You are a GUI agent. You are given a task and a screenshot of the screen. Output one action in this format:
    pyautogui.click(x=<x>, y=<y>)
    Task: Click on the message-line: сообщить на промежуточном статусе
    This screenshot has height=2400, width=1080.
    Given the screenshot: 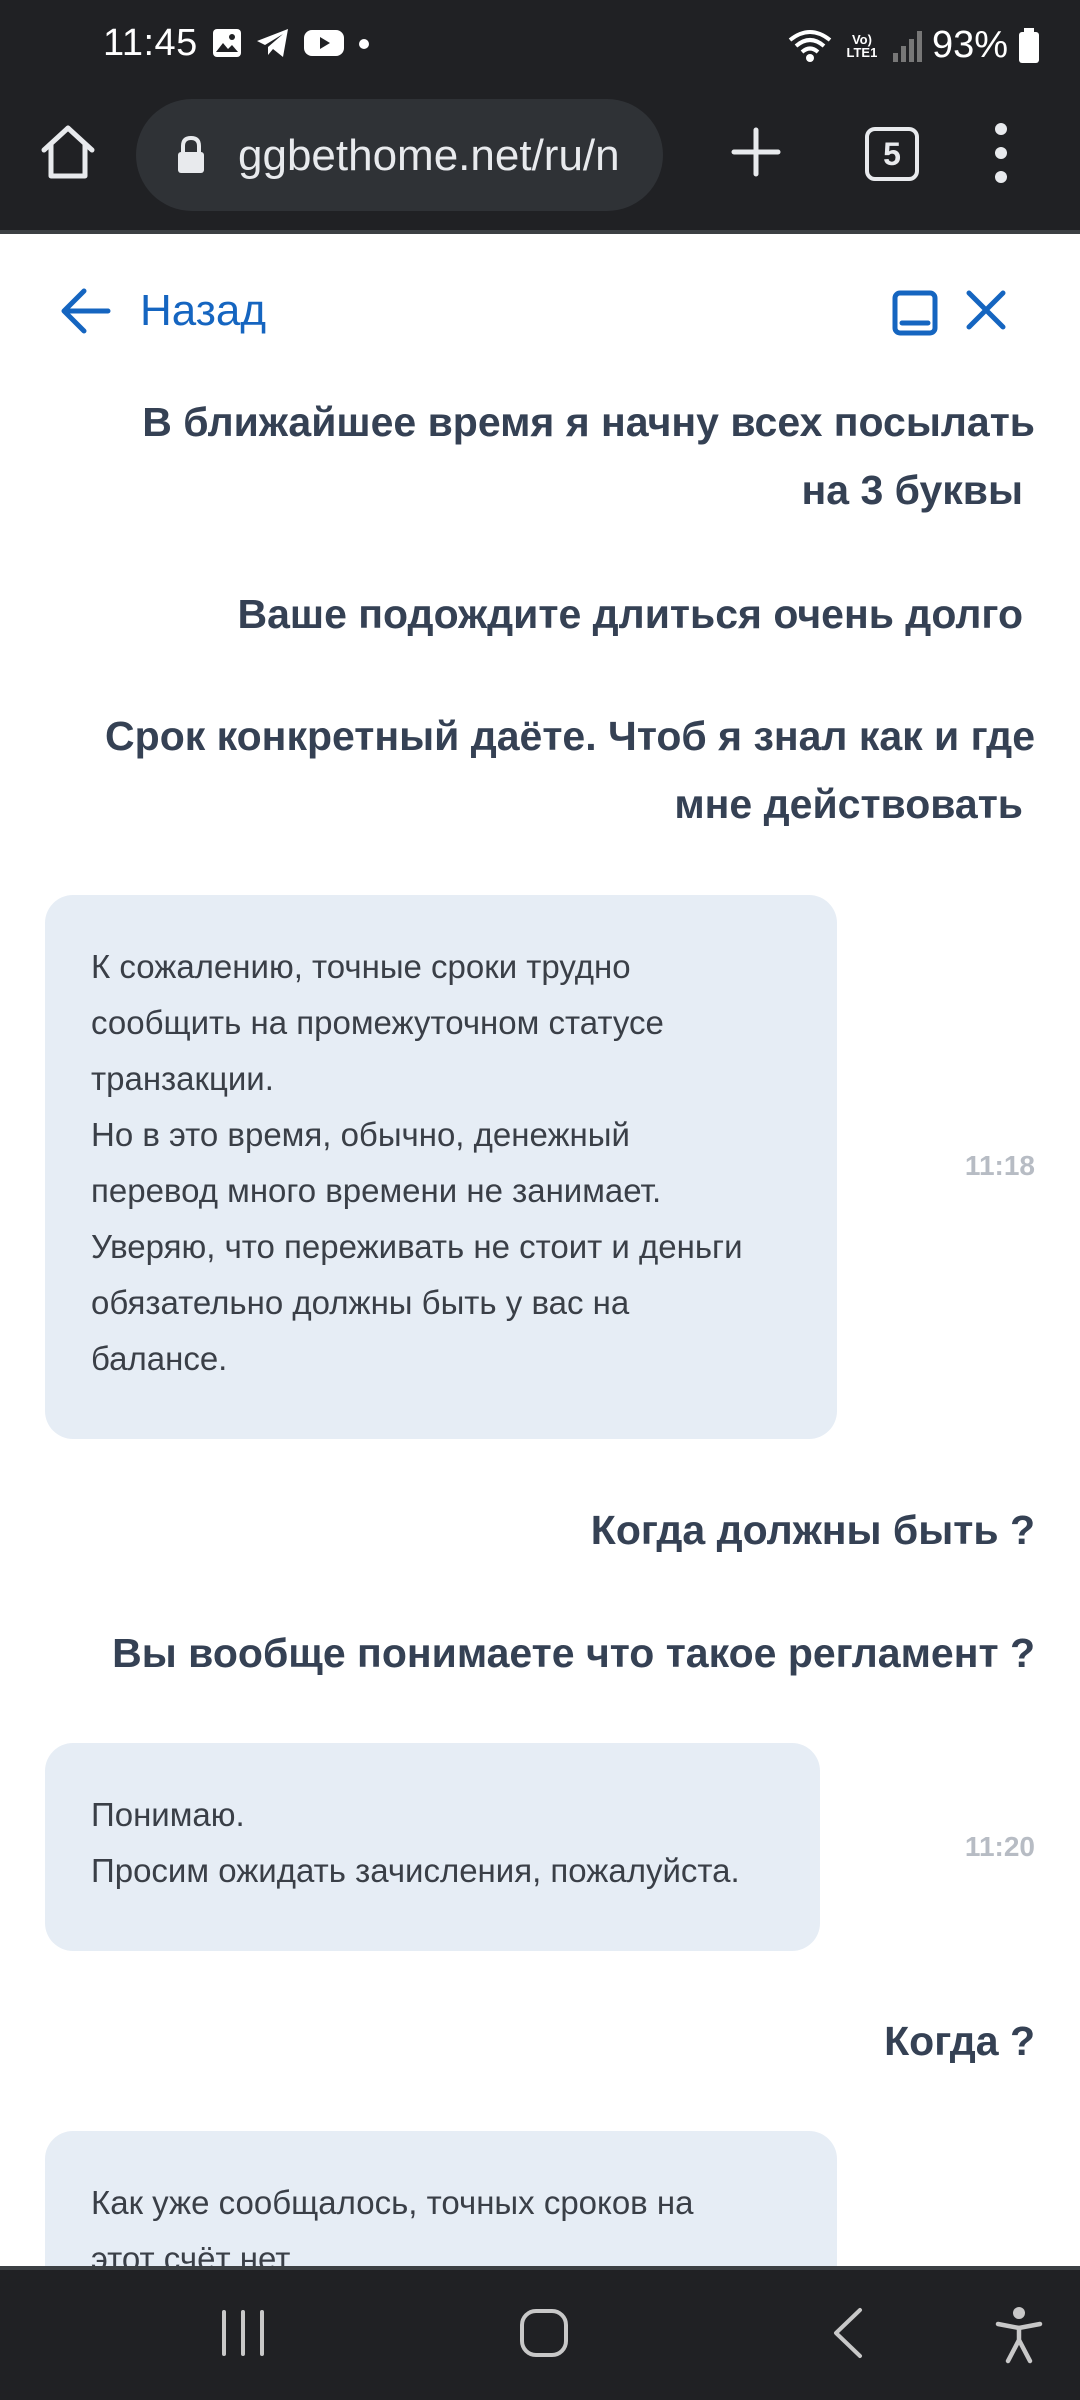 What is the action you would take?
    pyautogui.click(x=377, y=1022)
    